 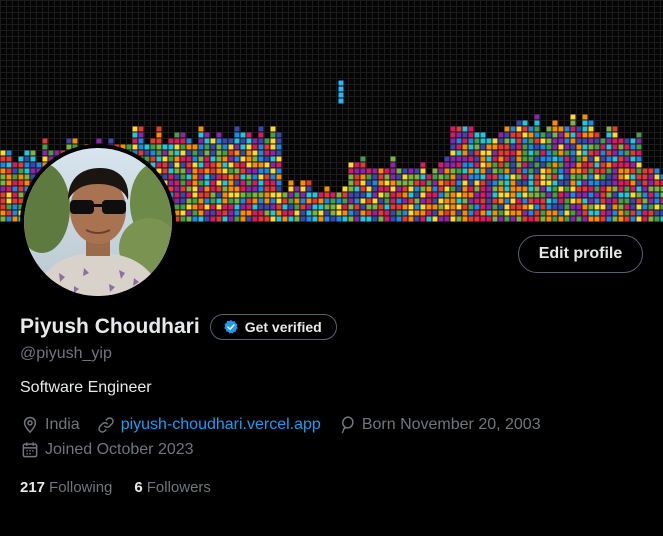 What do you see at coordinates (580, 254) in the screenshot?
I see `edit-profile-button: Edit profile` at bounding box center [580, 254].